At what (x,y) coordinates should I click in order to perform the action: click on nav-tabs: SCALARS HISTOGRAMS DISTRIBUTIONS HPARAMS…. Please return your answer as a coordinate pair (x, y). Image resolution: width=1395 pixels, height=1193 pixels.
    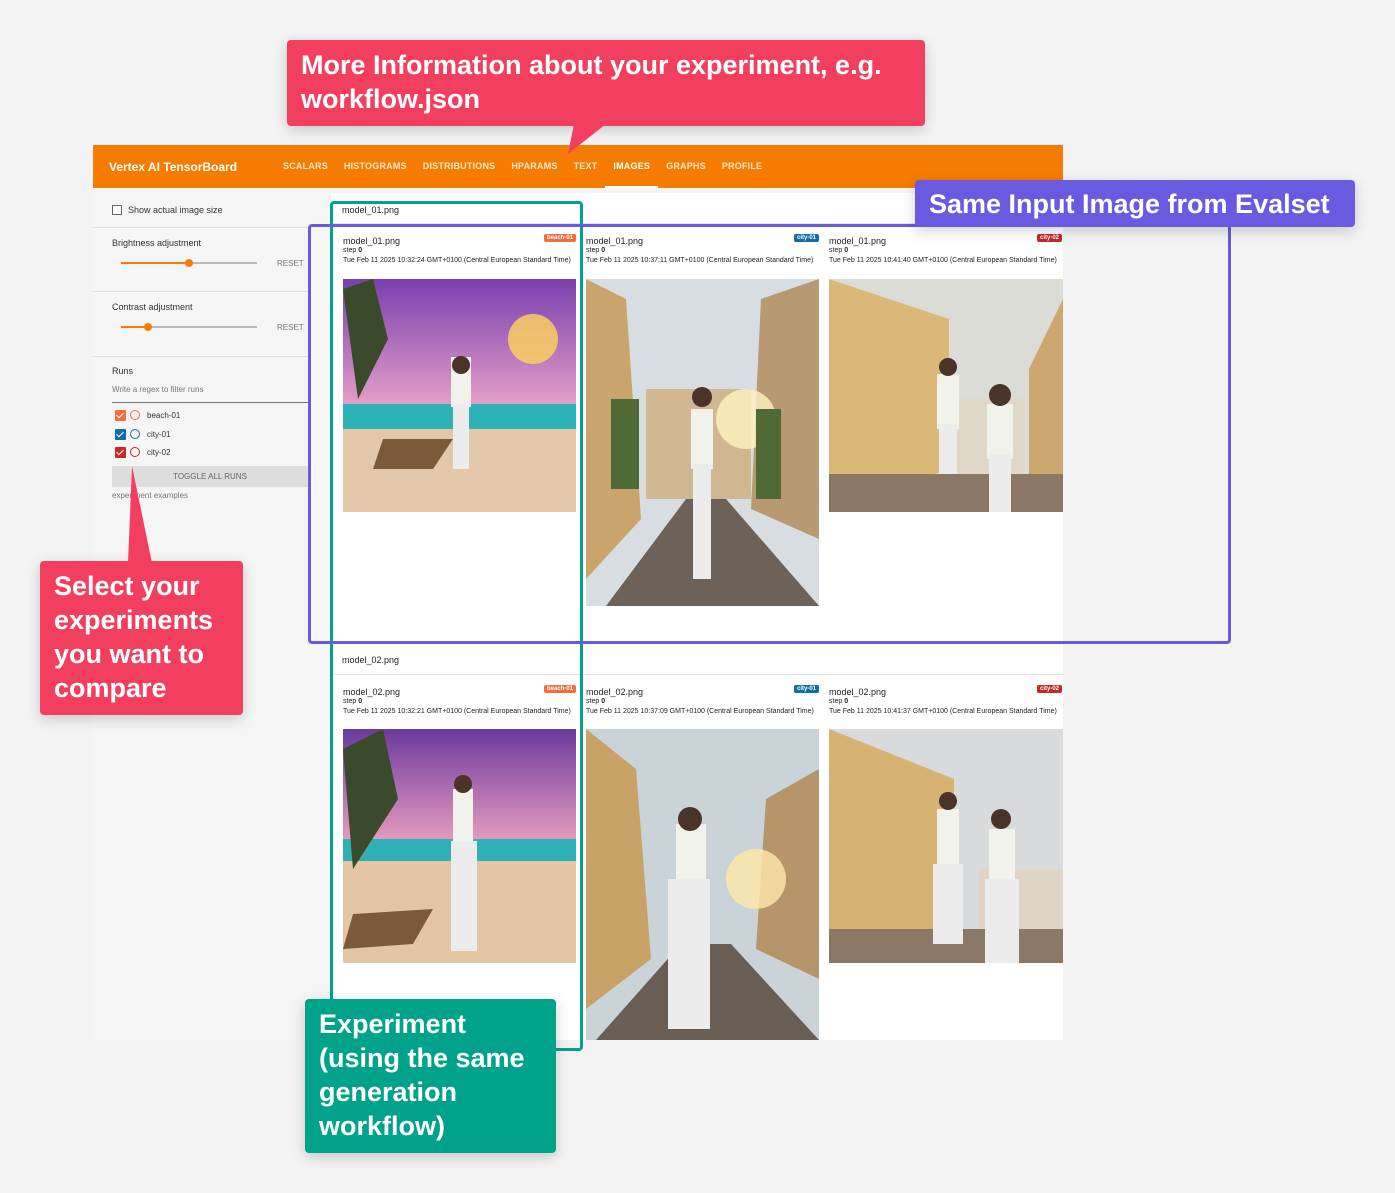
    Looking at the image, I should click on (522, 166).